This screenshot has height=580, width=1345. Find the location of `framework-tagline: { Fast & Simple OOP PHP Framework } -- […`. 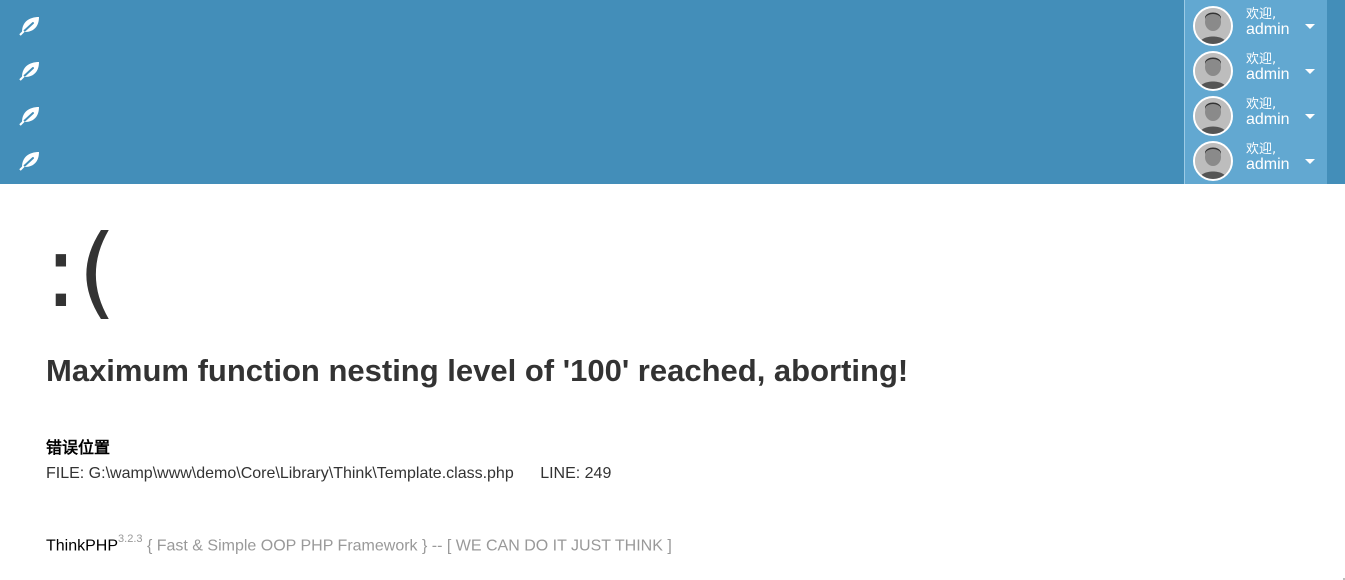

framework-tagline: { Fast & Simple OOP PHP Framework } -- [… is located at coordinates (407, 546).